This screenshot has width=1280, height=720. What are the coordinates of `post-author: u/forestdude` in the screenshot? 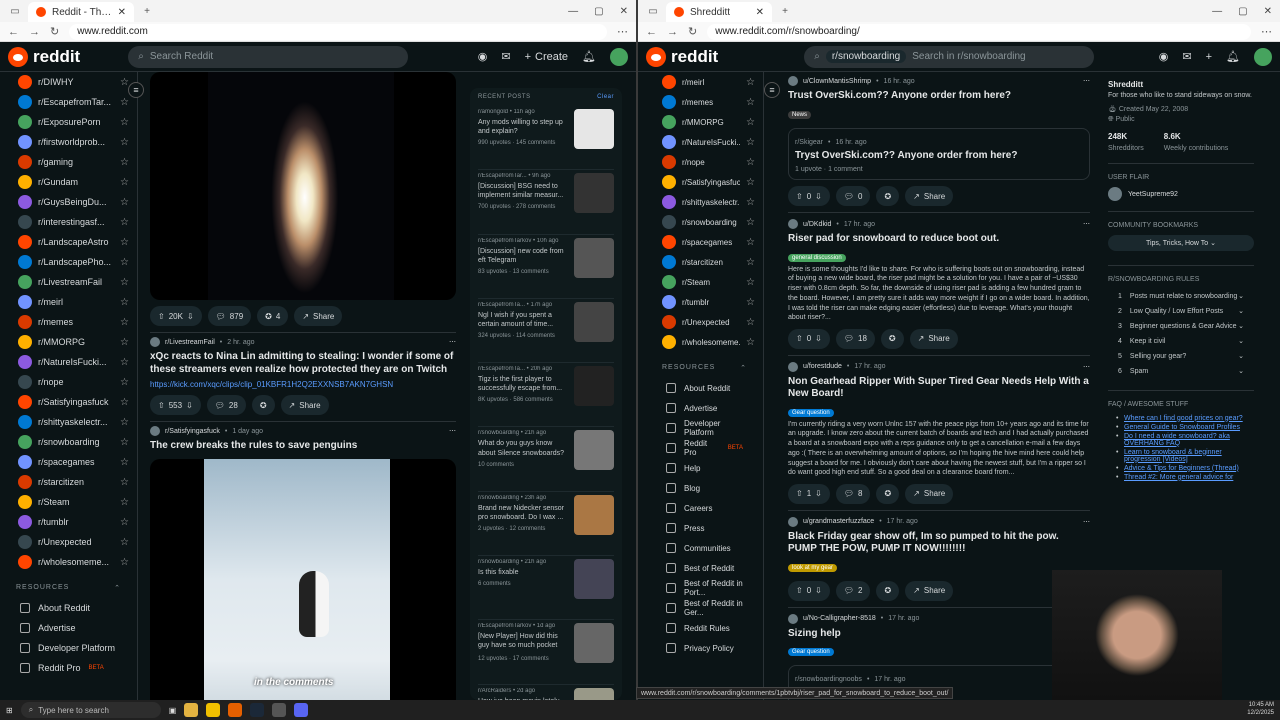 It's located at (822, 366).